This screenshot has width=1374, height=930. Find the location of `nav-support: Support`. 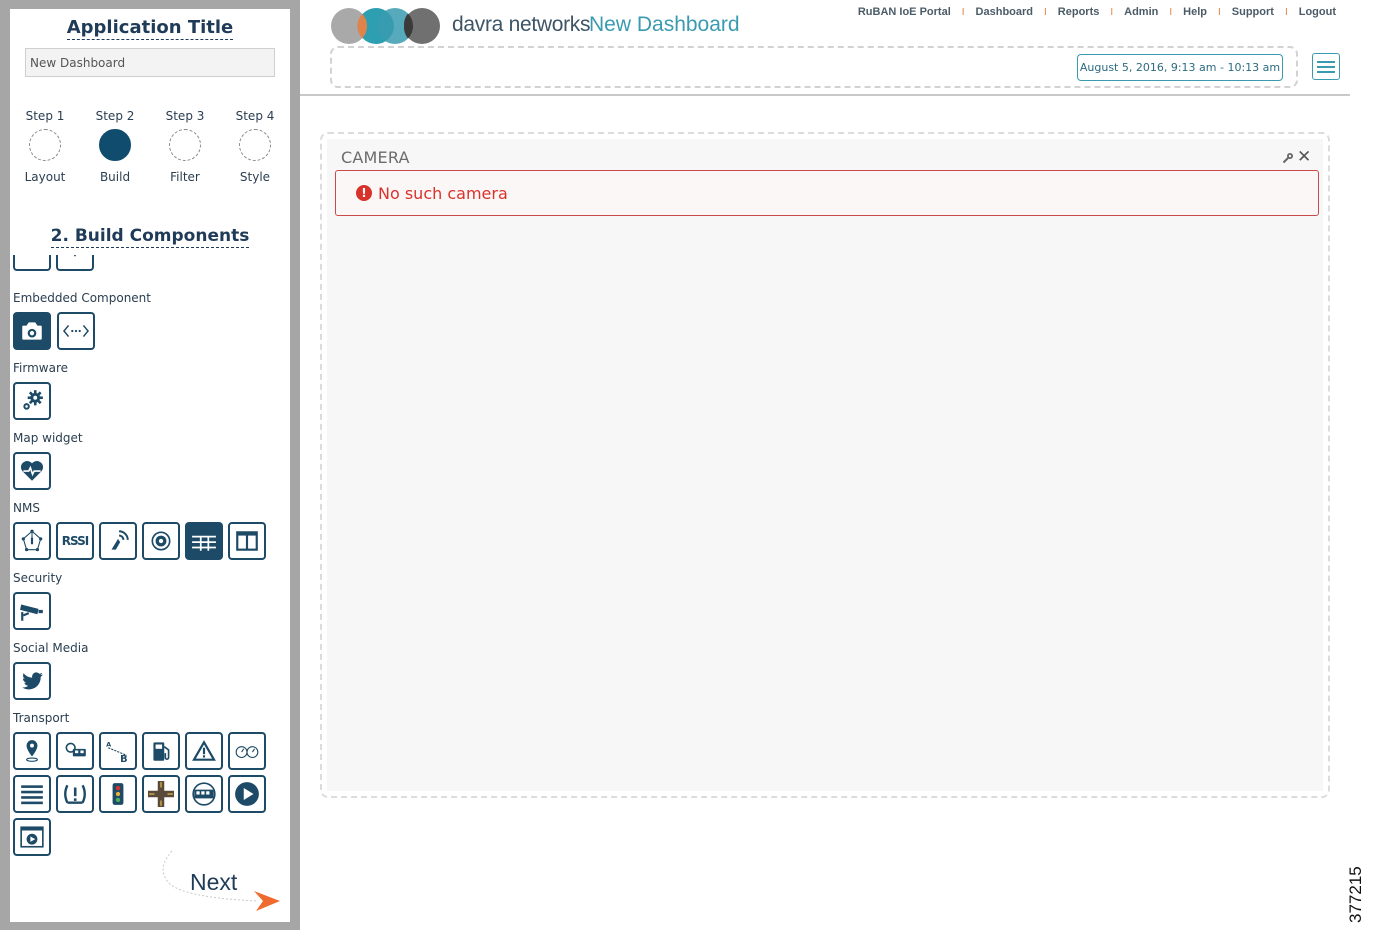

nav-support: Support is located at coordinates (1253, 12).